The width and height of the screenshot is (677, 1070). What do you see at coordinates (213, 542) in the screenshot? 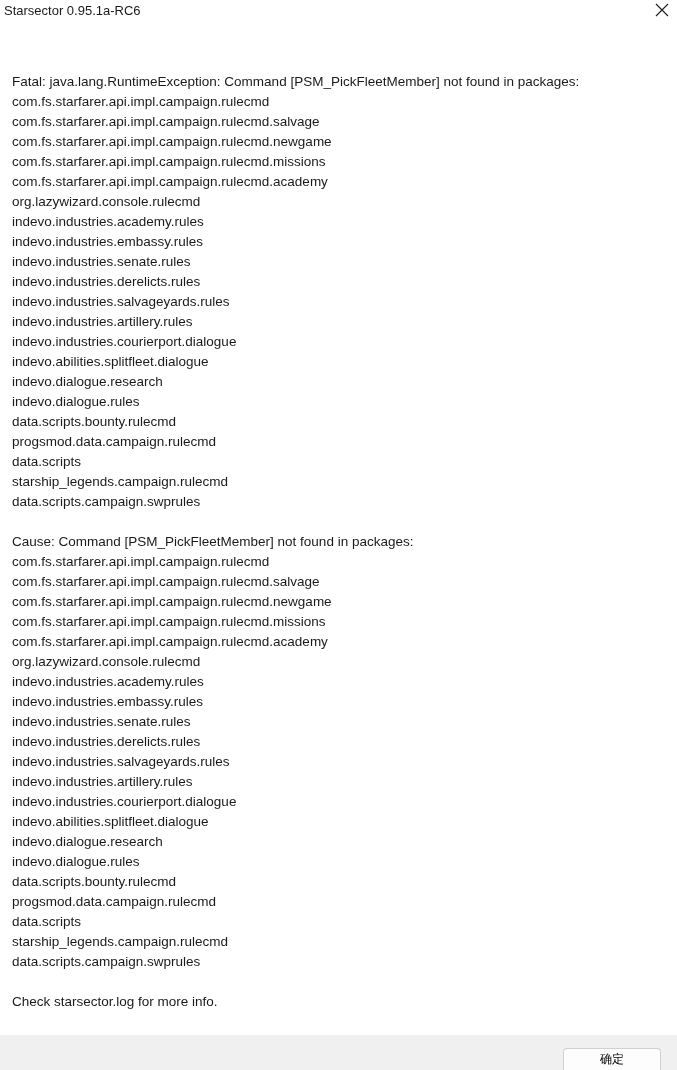
I see `cause-heading: Cause: Command [PSM_PickFleetMember] not found in packages:` at bounding box center [213, 542].